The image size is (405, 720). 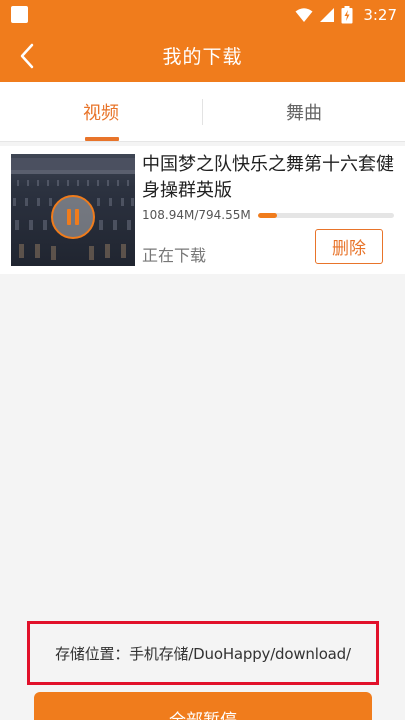 I want to click on video-thumbnail, so click(x=73, y=210).